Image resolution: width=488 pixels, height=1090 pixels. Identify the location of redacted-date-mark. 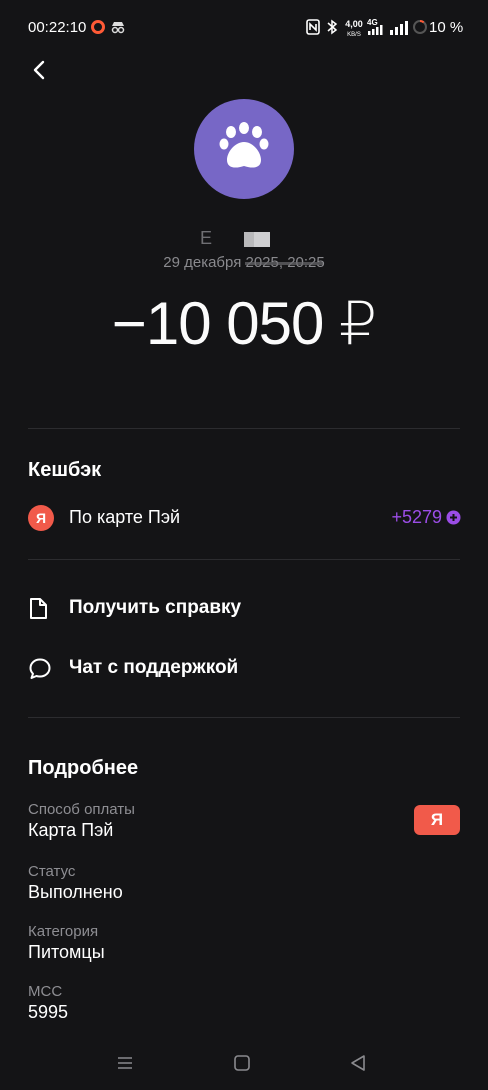
(284, 263).